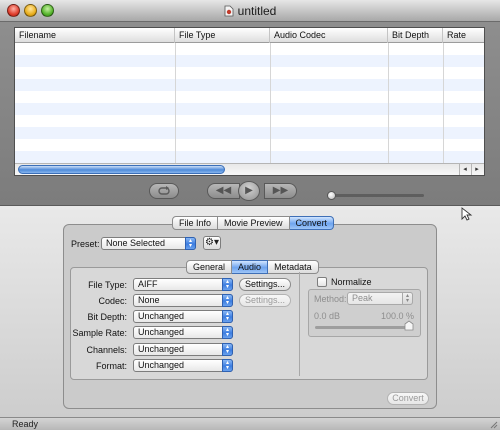 This screenshot has height=430, width=500. I want to click on column-header-audio-codec: Audio Codec, so click(329, 35).